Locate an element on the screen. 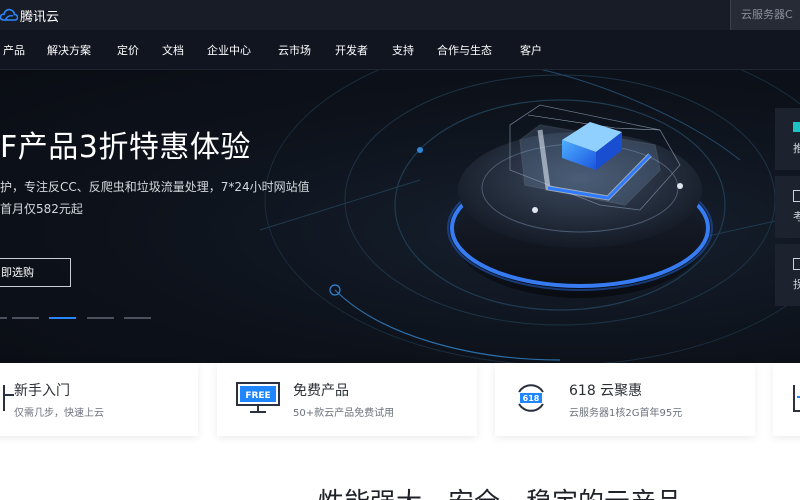 The image size is (800, 500). nav-item-marketplace: 云市场 is located at coordinates (294, 50).